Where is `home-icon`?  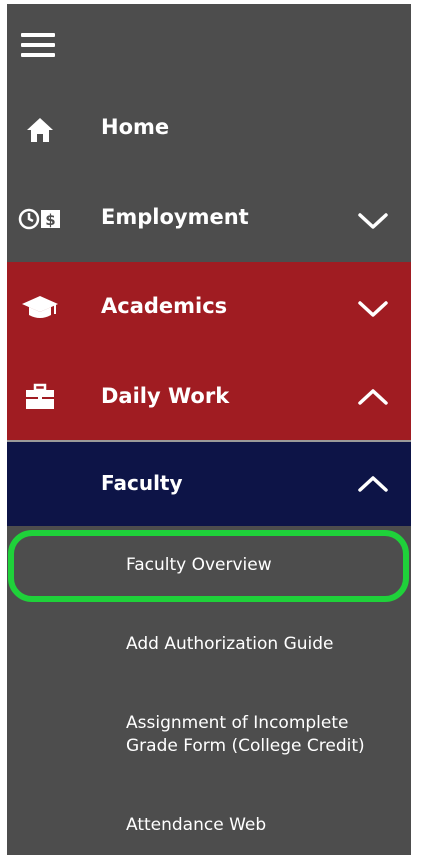 home-icon is located at coordinates (40, 130).